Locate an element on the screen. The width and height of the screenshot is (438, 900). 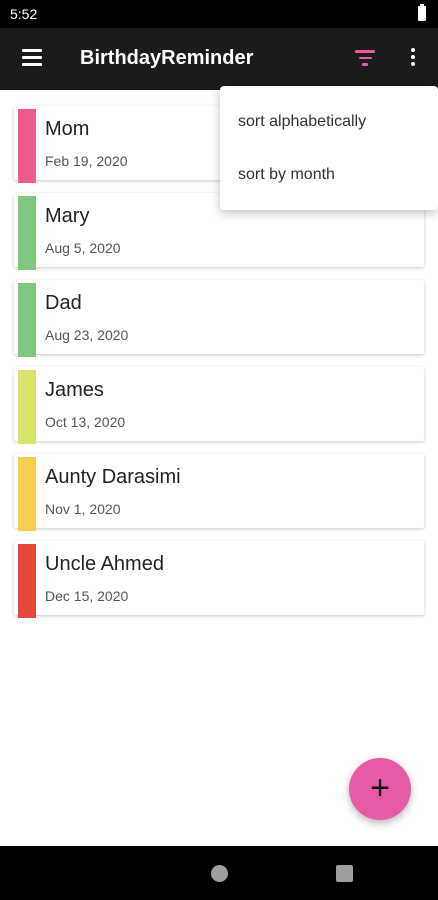
filter-icon is located at coordinates (365, 60).